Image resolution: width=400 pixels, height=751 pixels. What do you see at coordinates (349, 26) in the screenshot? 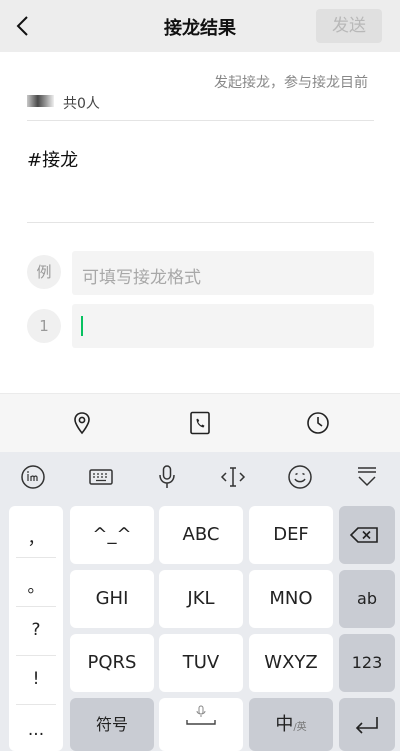
I see `send-button: 发送` at bounding box center [349, 26].